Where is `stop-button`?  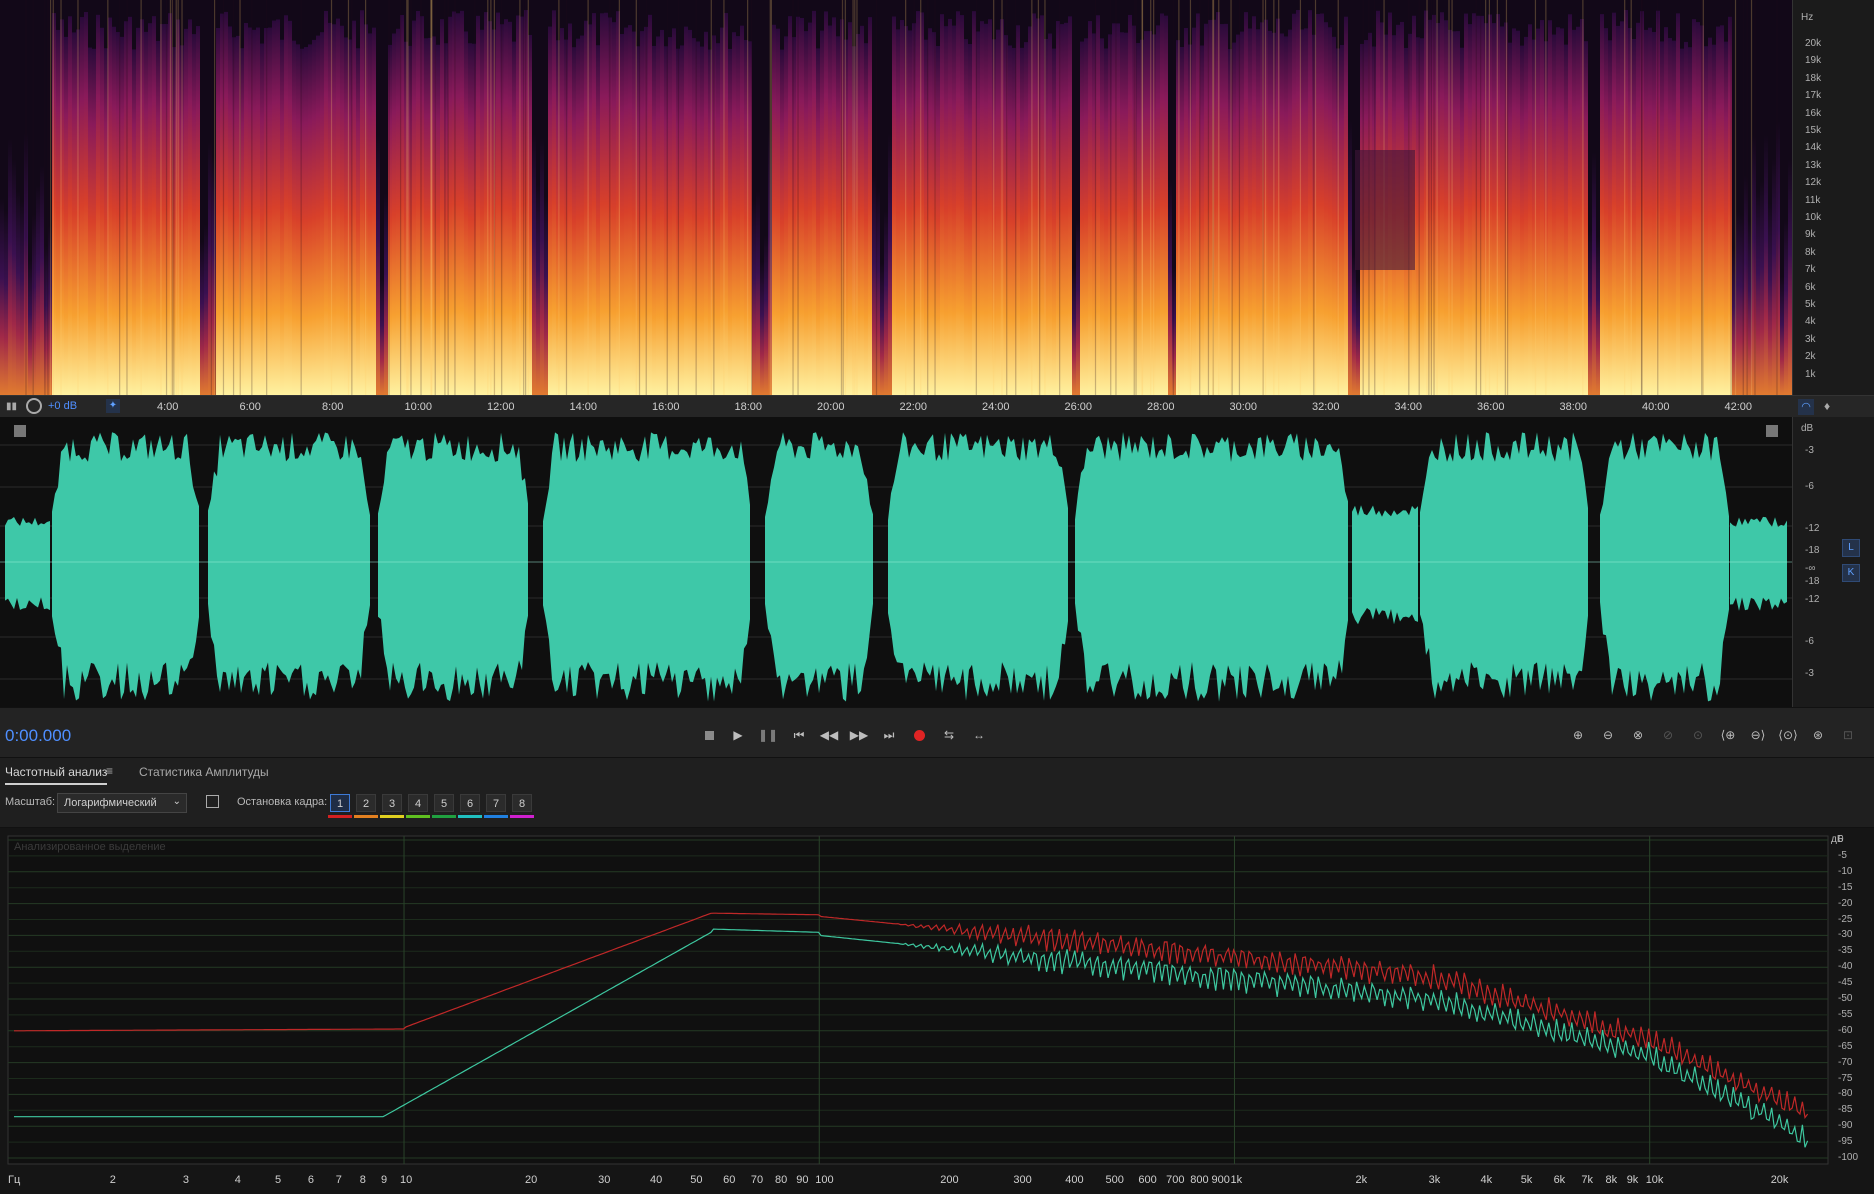
stop-button is located at coordinates (709, 735).